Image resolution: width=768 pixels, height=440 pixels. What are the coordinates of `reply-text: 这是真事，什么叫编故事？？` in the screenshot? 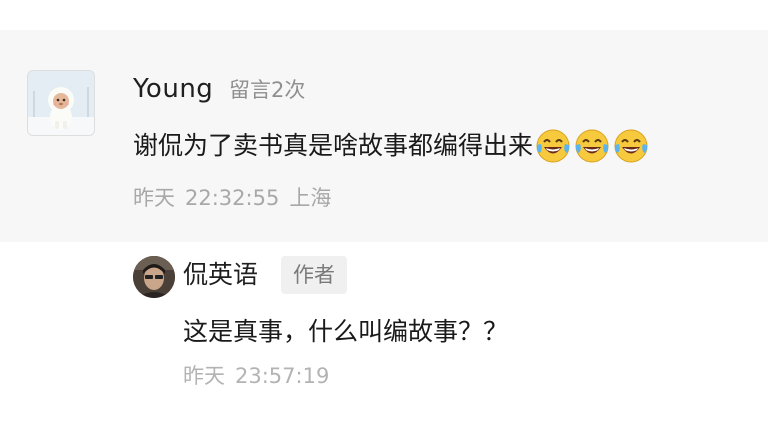 It's located at (346, 331).